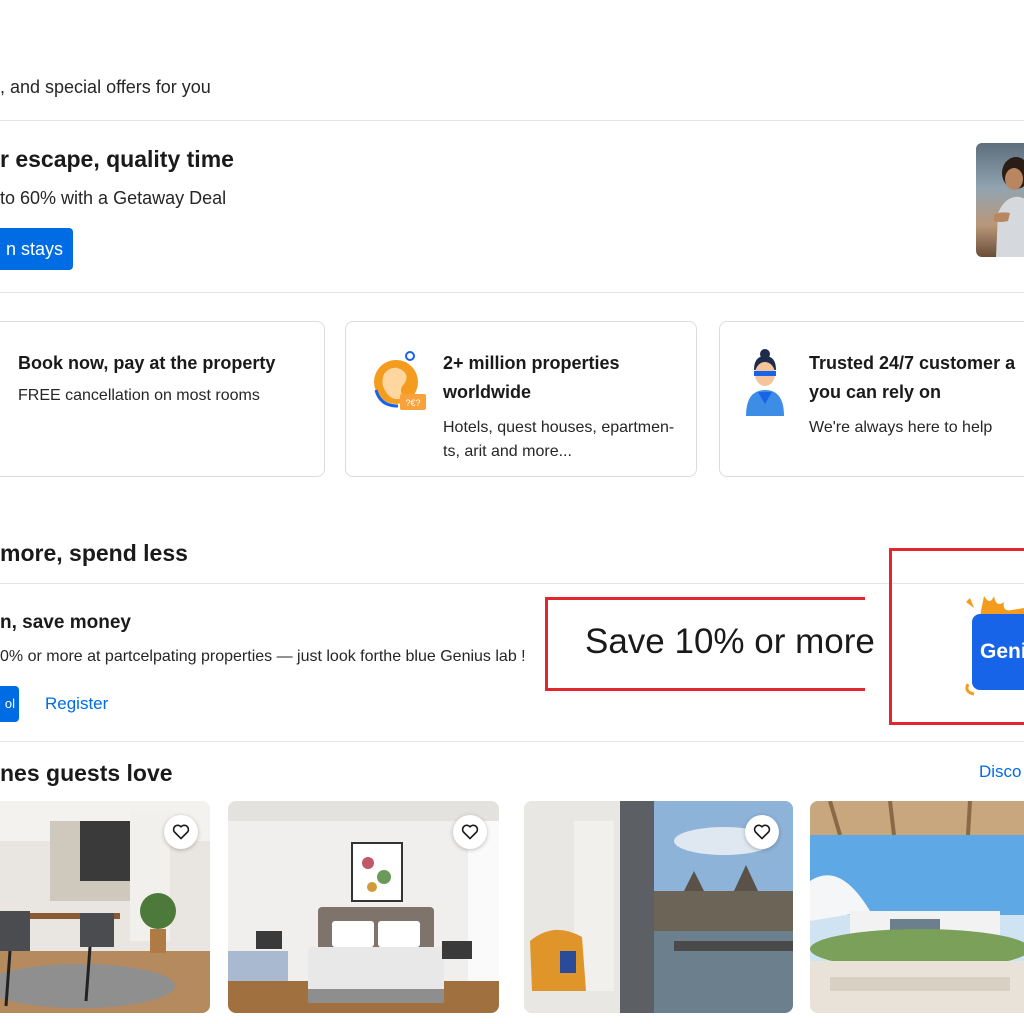 The image size is (1024, 1024). Describe the element at coordinates (658, 907) in the screenshot. I see `city-view-lounge-photo` at that location.